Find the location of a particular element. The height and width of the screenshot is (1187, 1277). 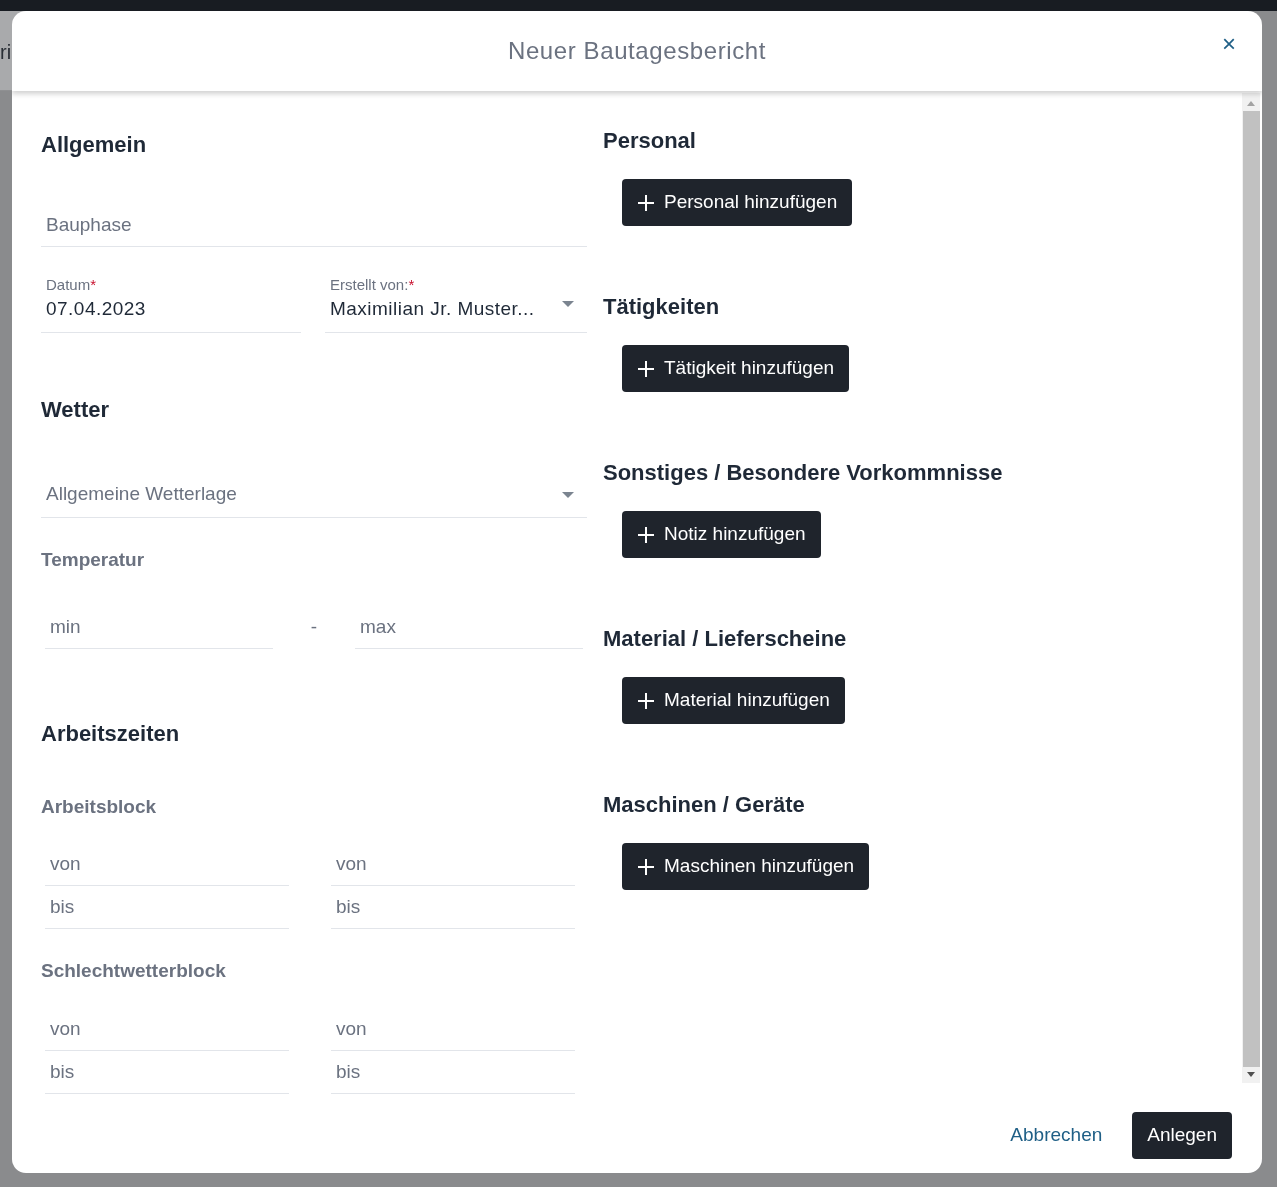

section-heading: Sonstiges / Besondere Vorkommnisse is located at coordinates (803, 473).